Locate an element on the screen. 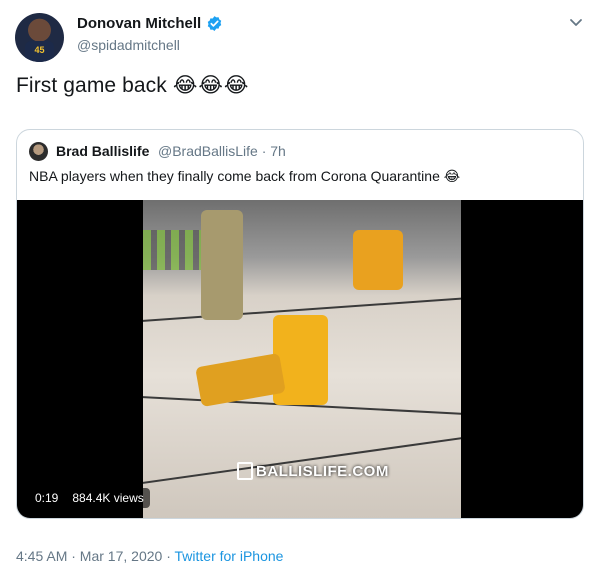 The width and height of the screenshot is (602, 579). author-name-row: Donovan Mitchell is located at coordinates (150, 23).